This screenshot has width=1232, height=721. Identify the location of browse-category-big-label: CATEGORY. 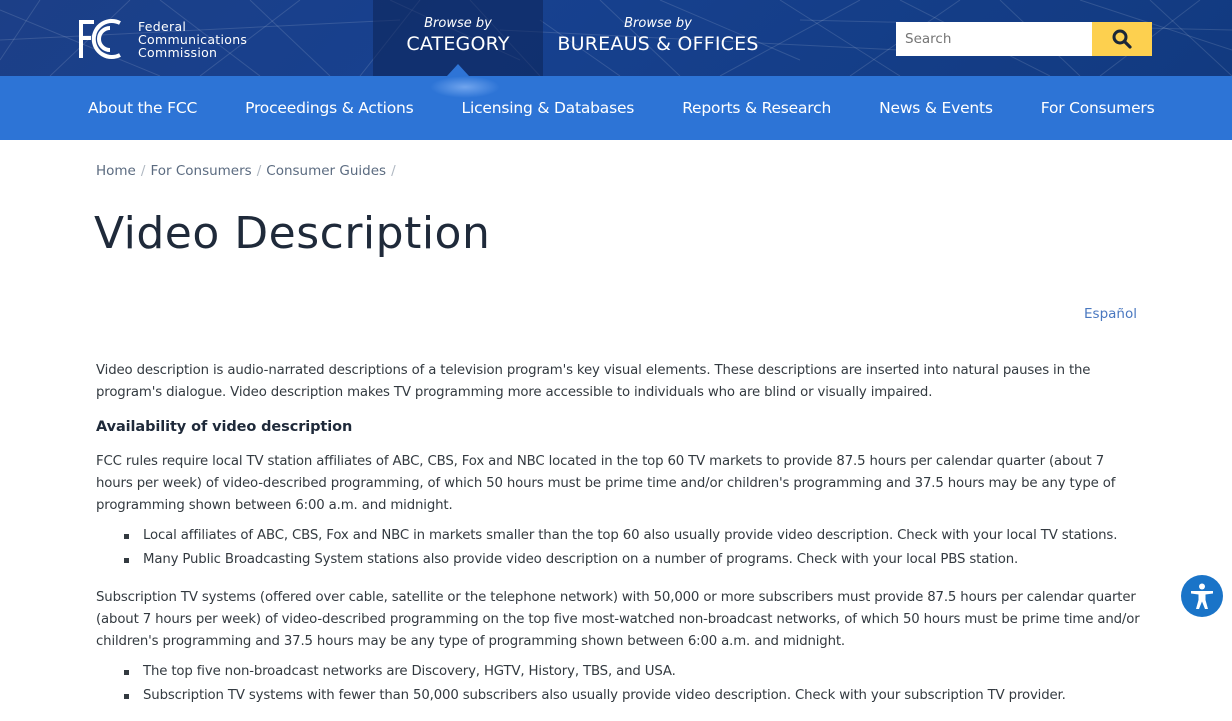
(458, 44).